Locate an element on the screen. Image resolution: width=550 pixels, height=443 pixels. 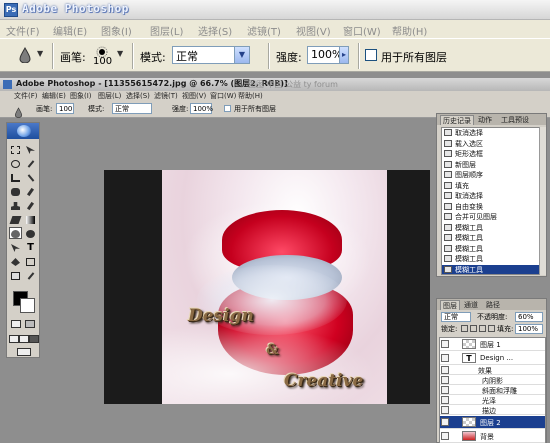
blend-mode-select: 正常 is located at coordinates (456, 317).